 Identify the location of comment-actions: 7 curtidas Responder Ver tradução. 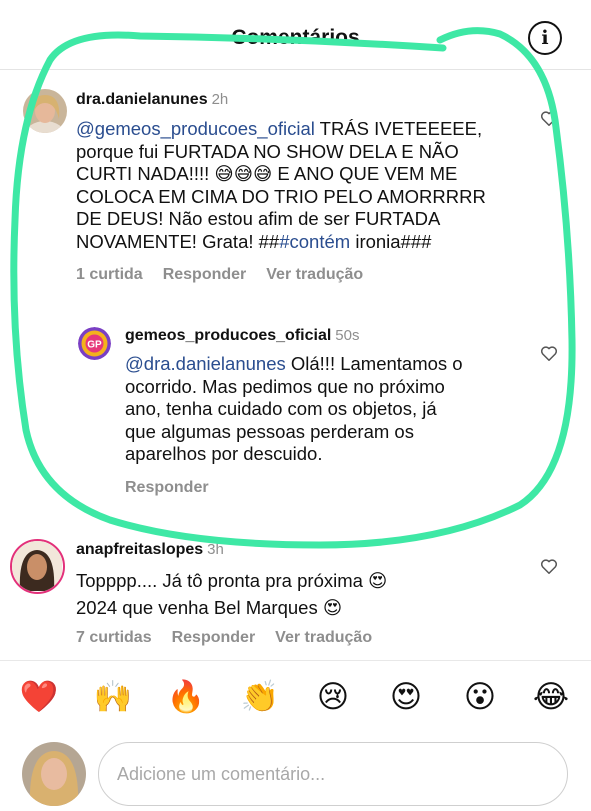
(234, 638).